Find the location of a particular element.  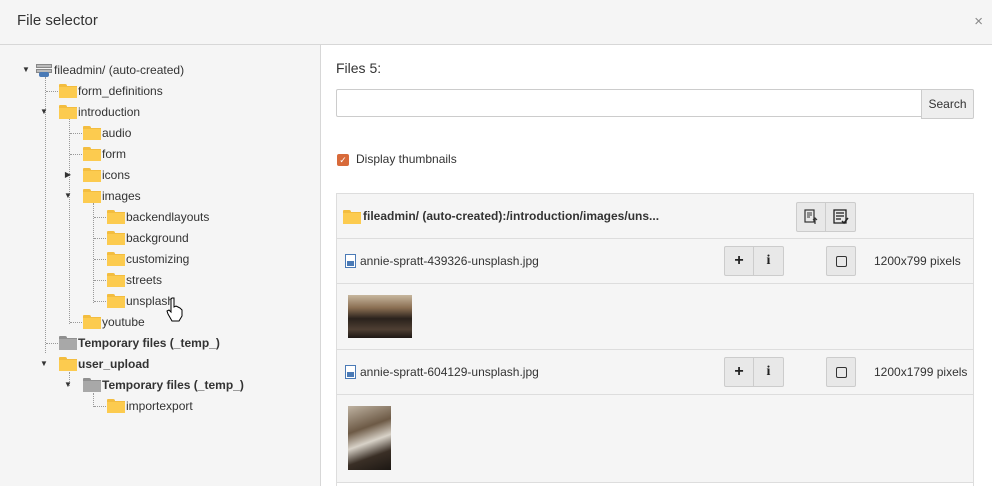

tree-item-label: user_upload is located at coordinates (114, 364).